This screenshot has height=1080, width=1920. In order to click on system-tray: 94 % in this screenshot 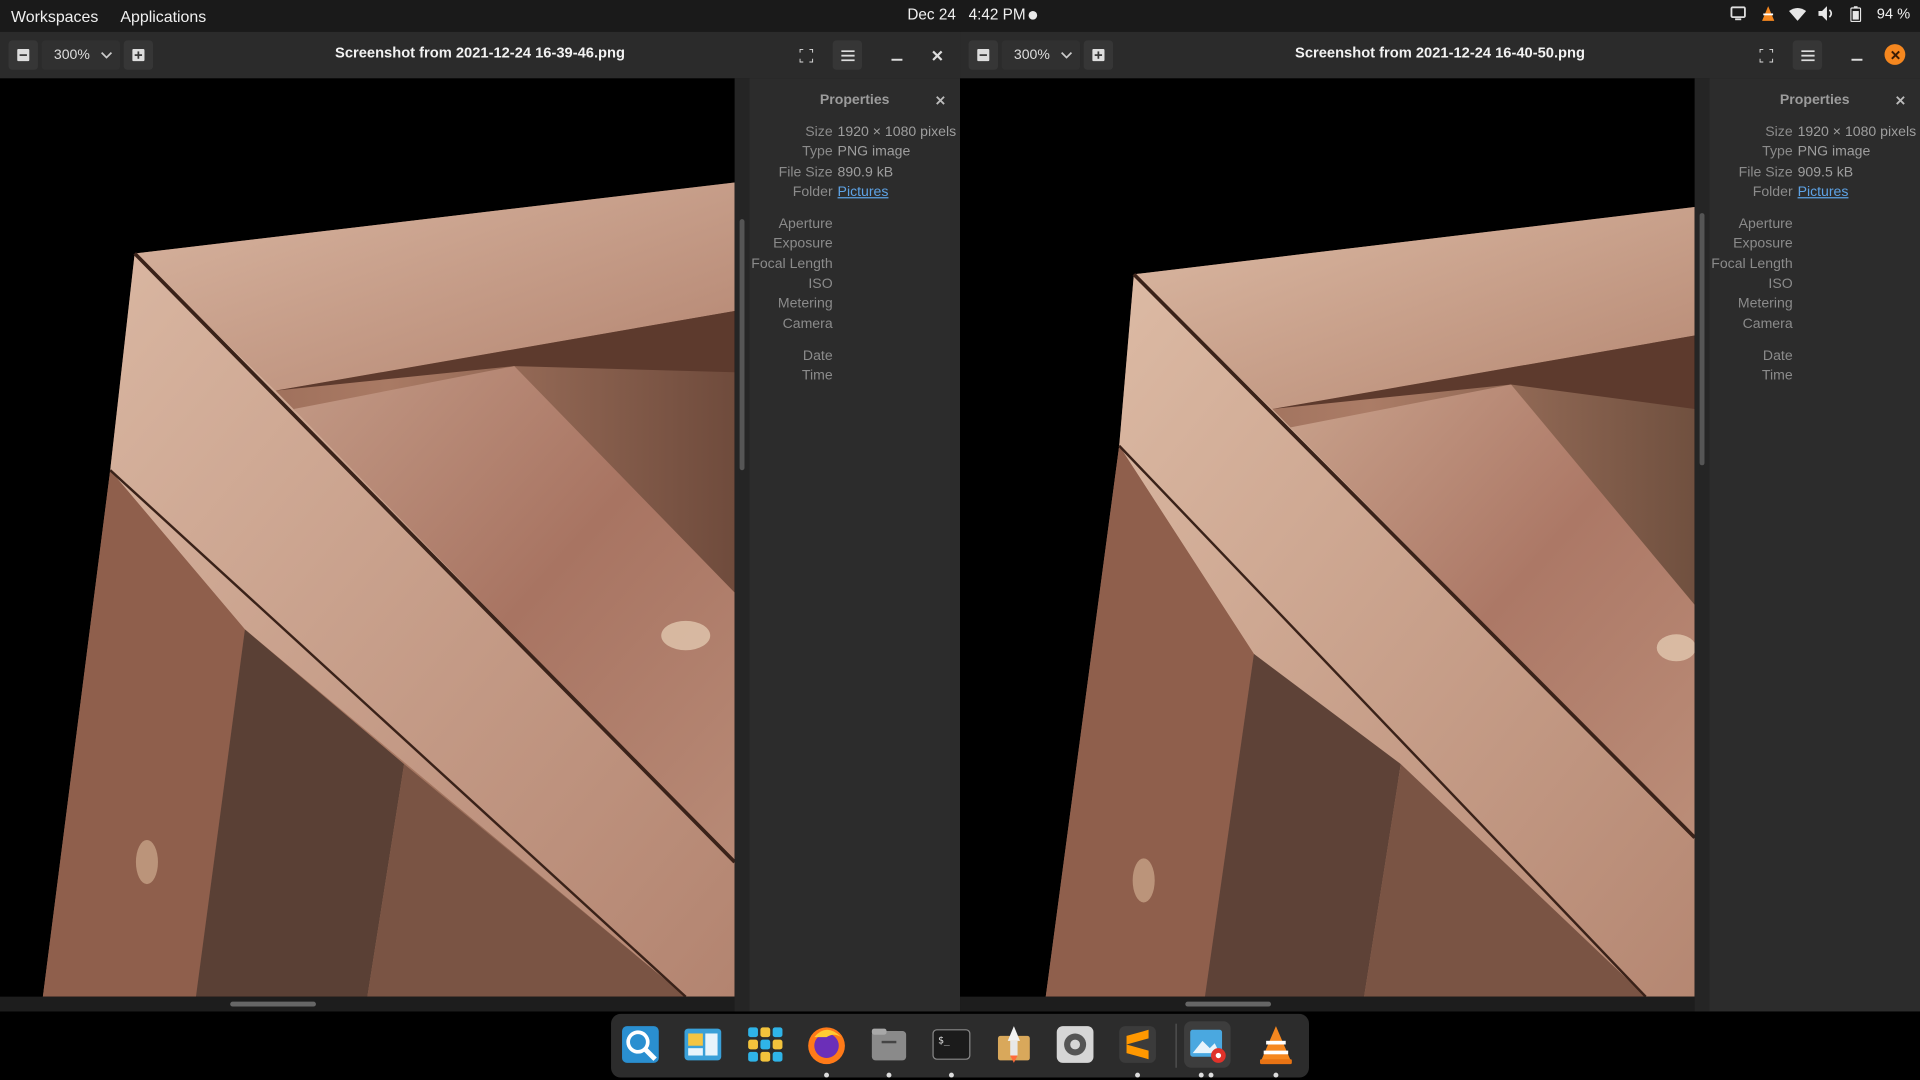, I will do `click(1820, 13)`.